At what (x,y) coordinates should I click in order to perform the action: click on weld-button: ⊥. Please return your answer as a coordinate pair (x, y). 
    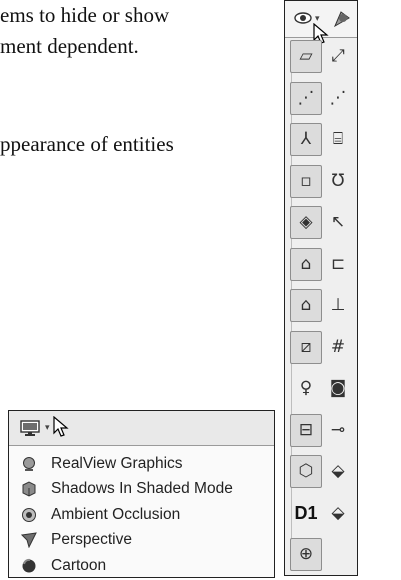
    Looking at the image, I should click on (338, 305).